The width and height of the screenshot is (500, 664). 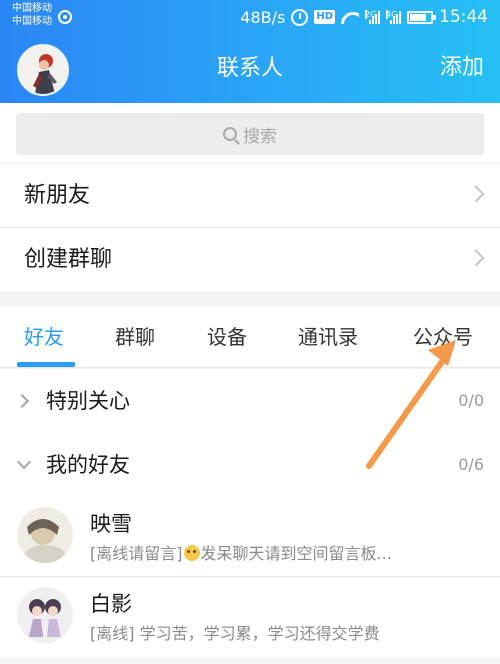 I want to click on create-group-row: 创建群聊, so click(x=250, y=259).